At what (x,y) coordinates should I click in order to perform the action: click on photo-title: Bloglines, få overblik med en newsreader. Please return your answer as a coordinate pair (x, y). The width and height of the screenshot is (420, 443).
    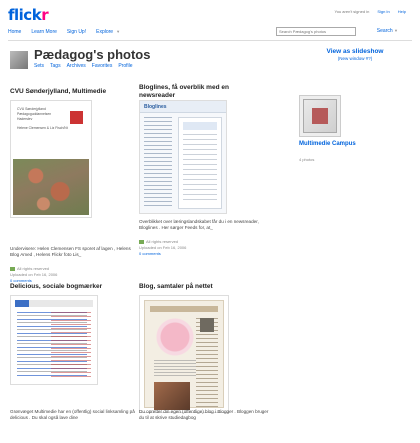
    Looking at the image, I should click on (194, 92).